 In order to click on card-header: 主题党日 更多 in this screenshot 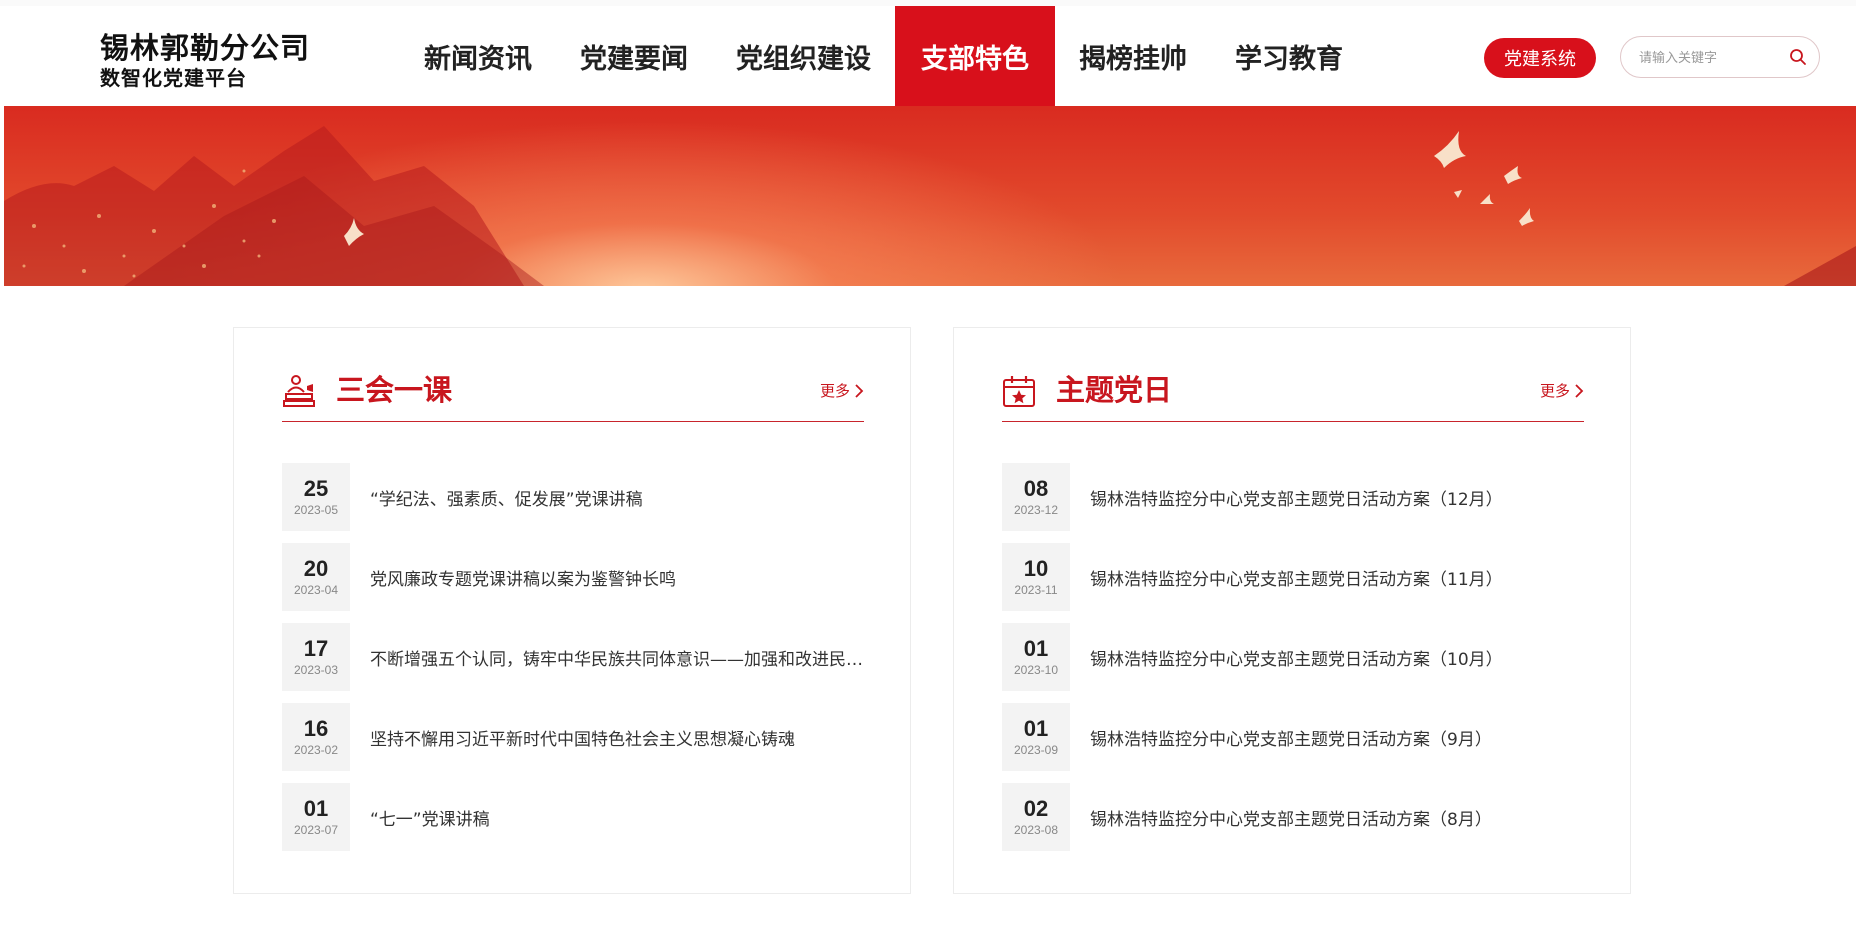, I will do `click(1293, 395)`.